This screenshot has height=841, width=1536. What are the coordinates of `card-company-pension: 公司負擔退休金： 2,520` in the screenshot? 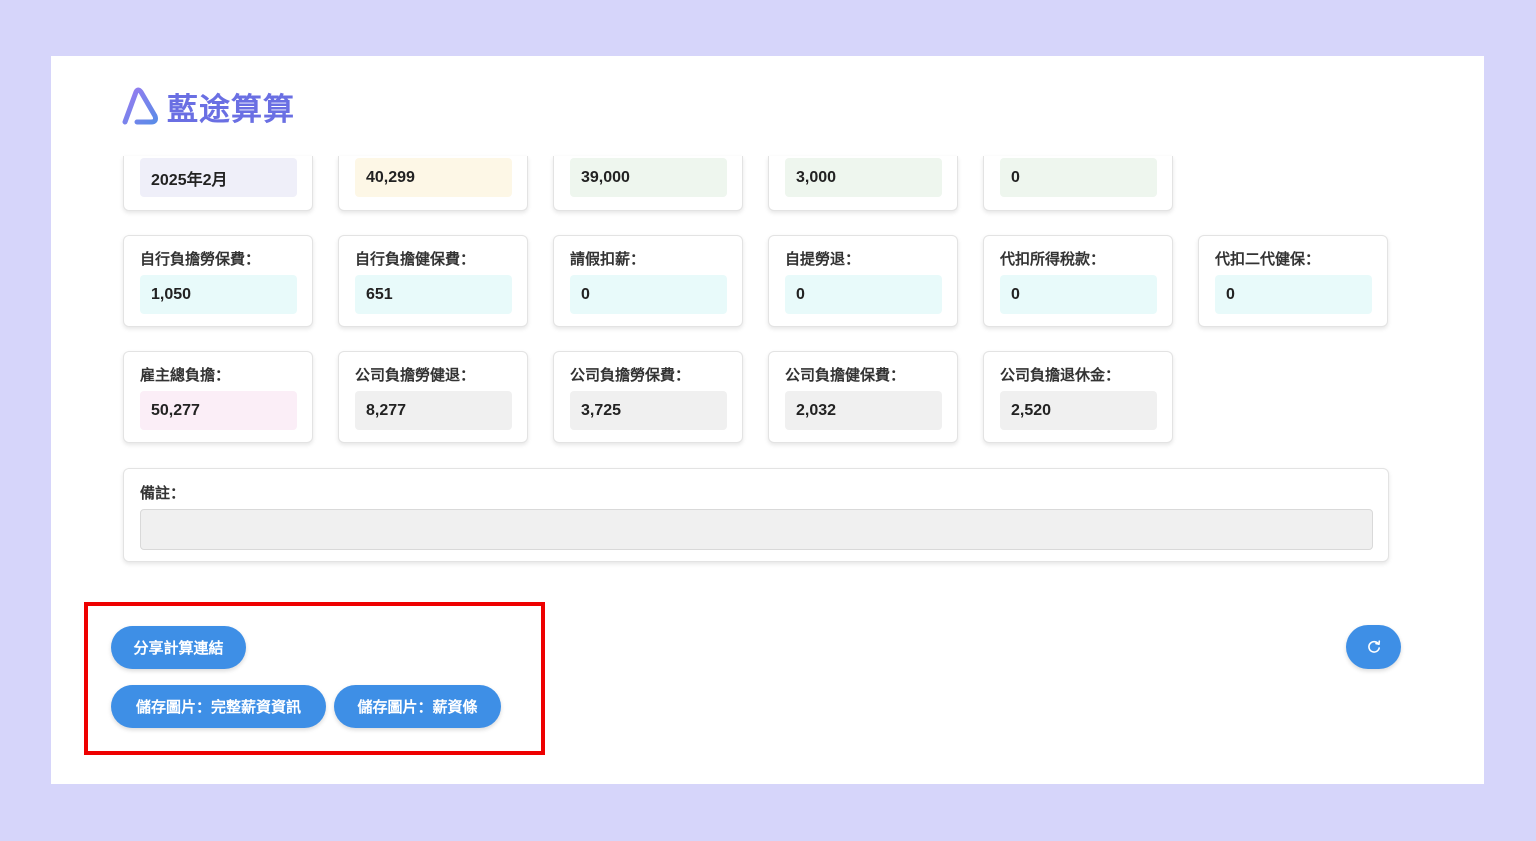 It's located at (1078, 397).